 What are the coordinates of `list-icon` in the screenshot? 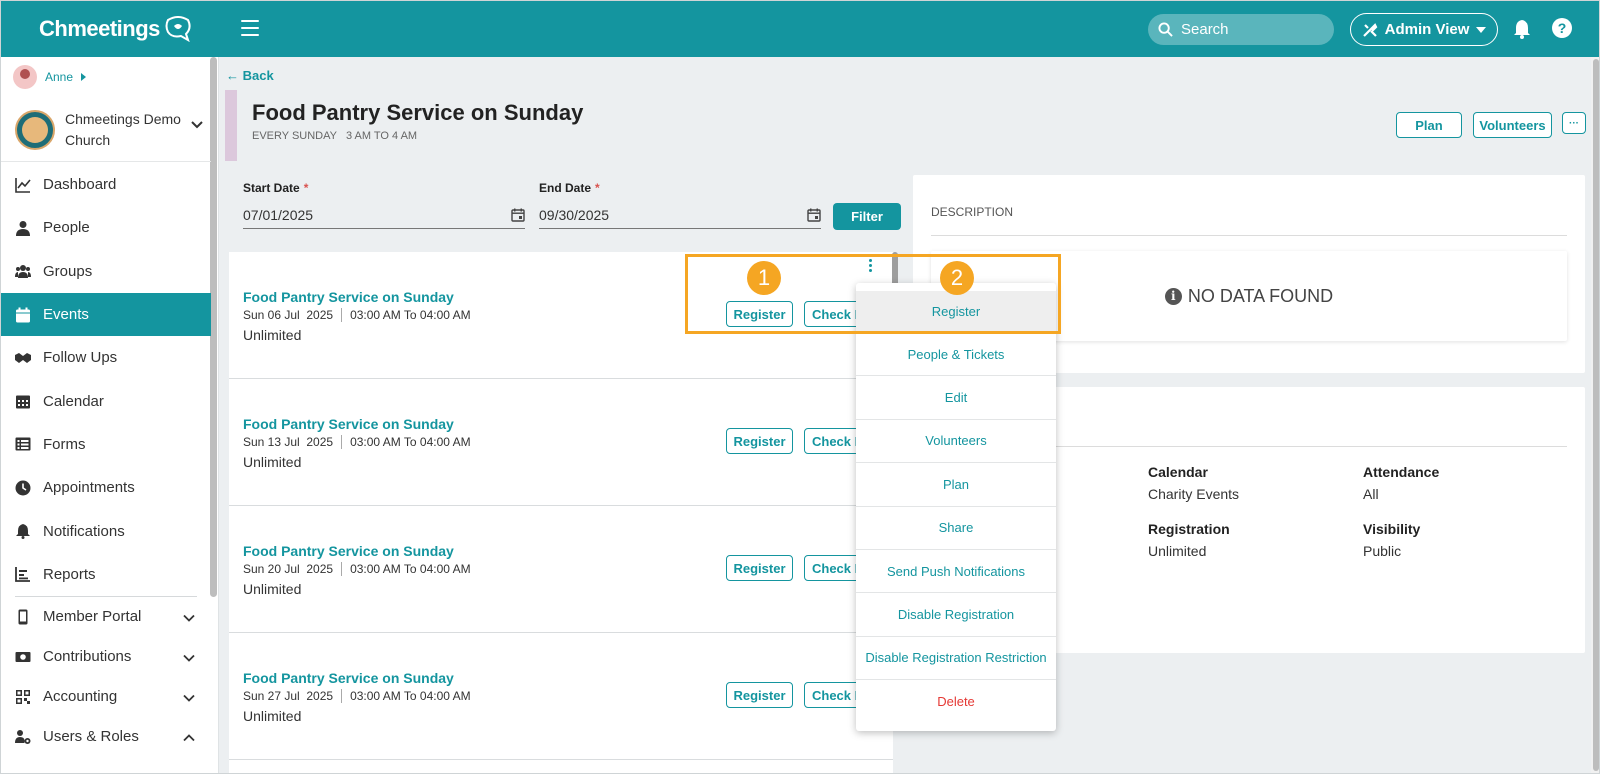 It's located at (23, 444).